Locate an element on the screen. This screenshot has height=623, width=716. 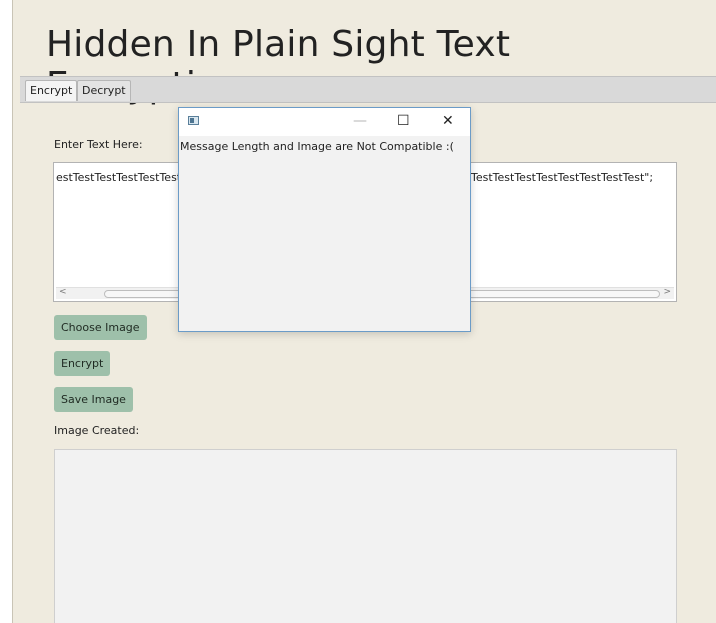
dialog-titlebar: — ☐ ✕ is located at coordinates (324, 122).